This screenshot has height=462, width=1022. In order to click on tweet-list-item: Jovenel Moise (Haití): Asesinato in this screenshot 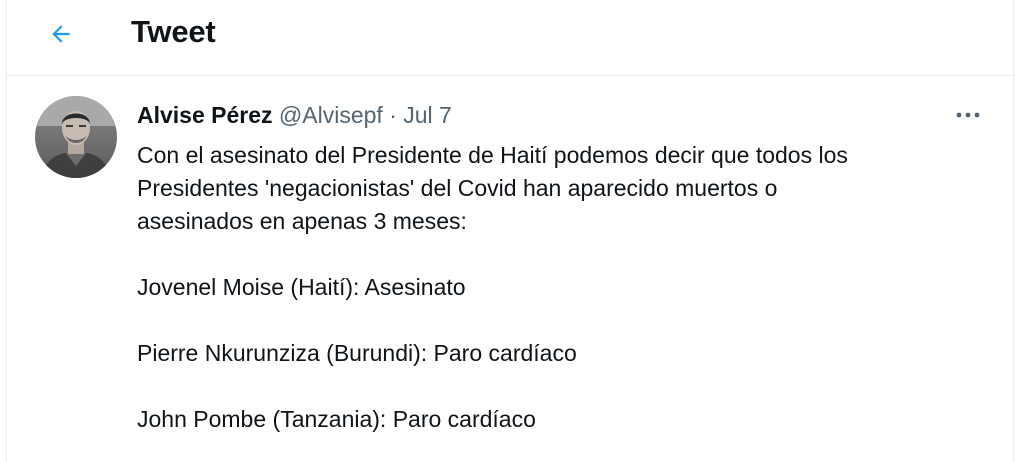, I will do `click(301, 287)`.